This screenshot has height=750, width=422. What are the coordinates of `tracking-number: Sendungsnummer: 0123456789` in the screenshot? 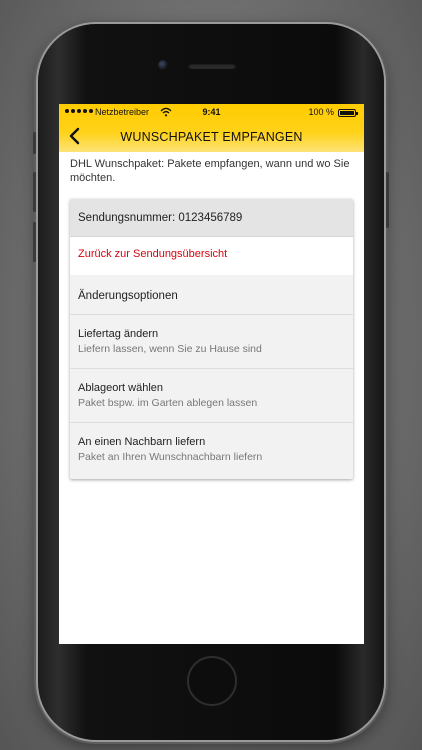 It's located at (211, 218).